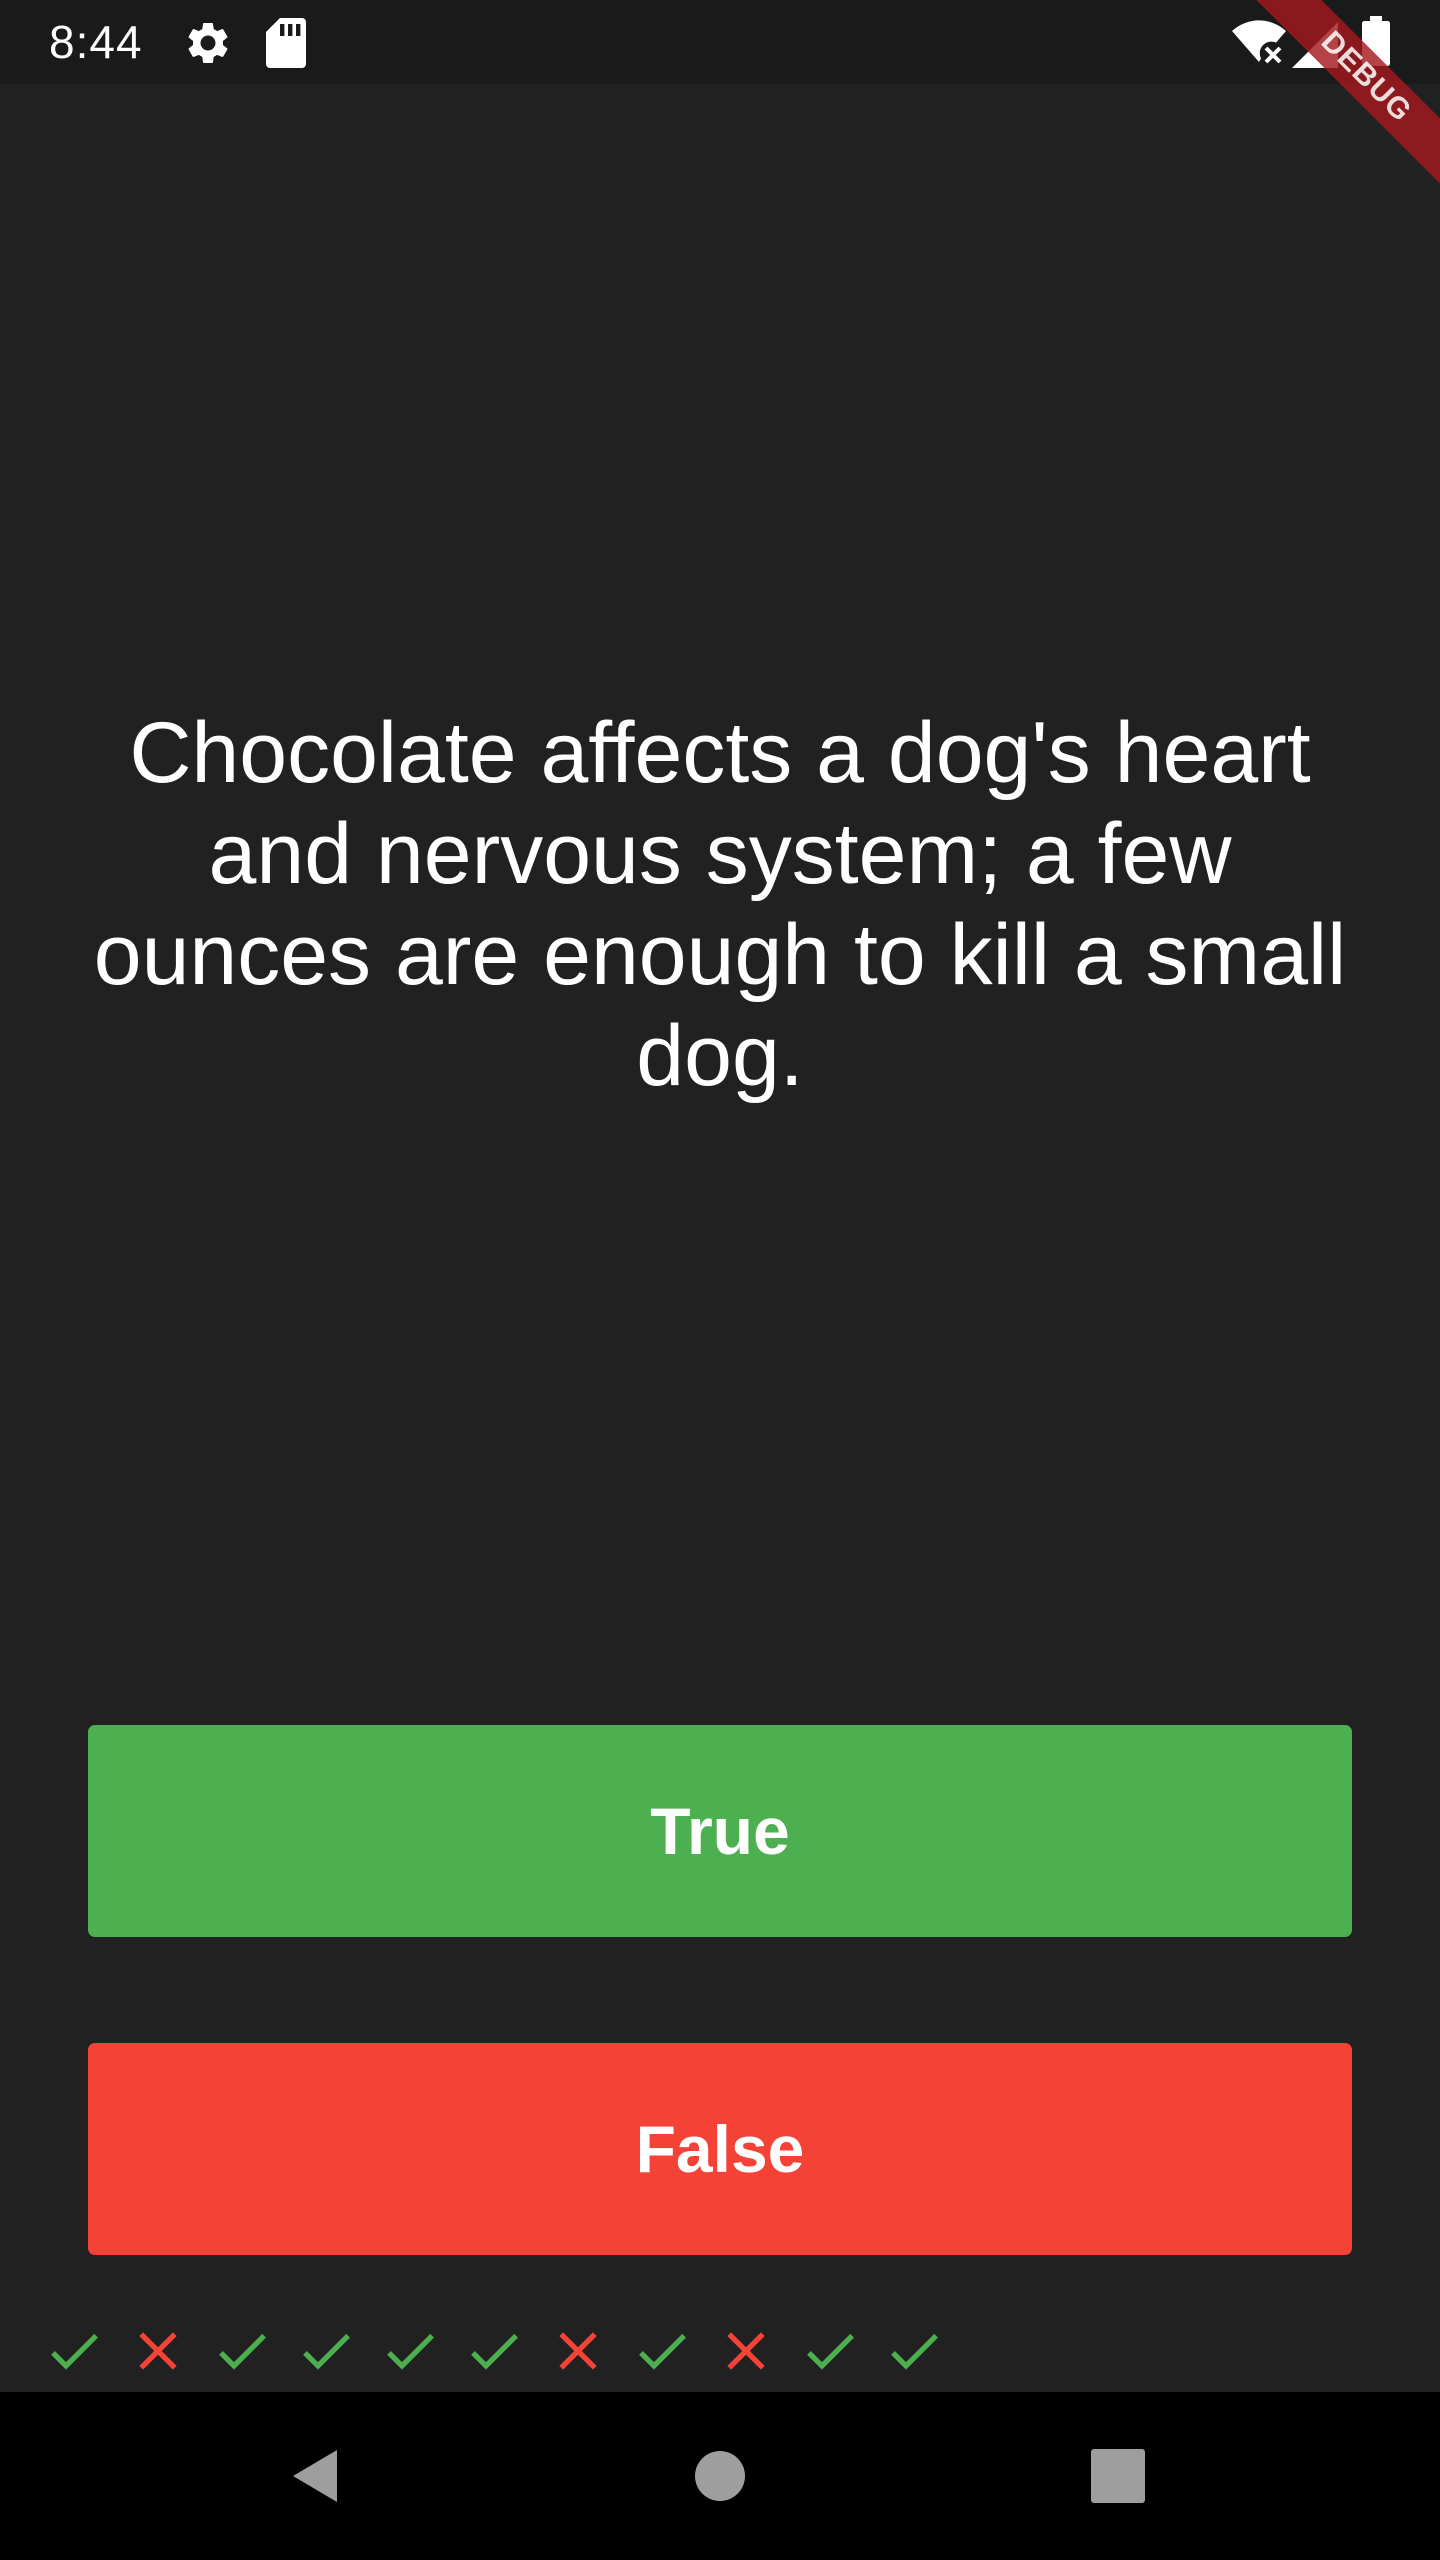 This screenshot has height=2560, width=1440. What do you see at coordinates (319, 2476) in the screenshot?
I see `back-icon` at bounding box center [319, 2476].